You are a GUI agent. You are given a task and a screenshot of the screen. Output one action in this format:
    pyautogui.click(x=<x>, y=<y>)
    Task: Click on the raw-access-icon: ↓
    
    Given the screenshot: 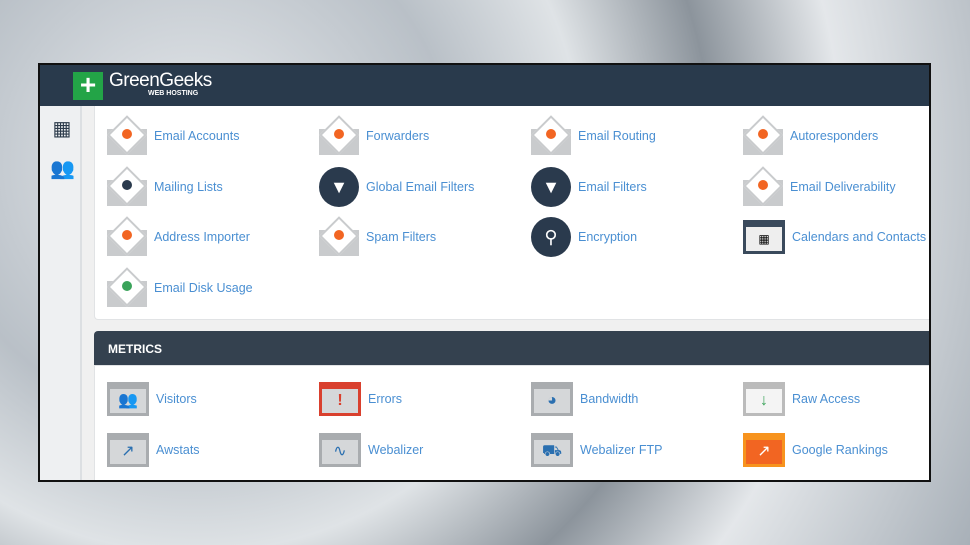 What is the action you would take?
    pyautogui.click(x=764, y=399)
    